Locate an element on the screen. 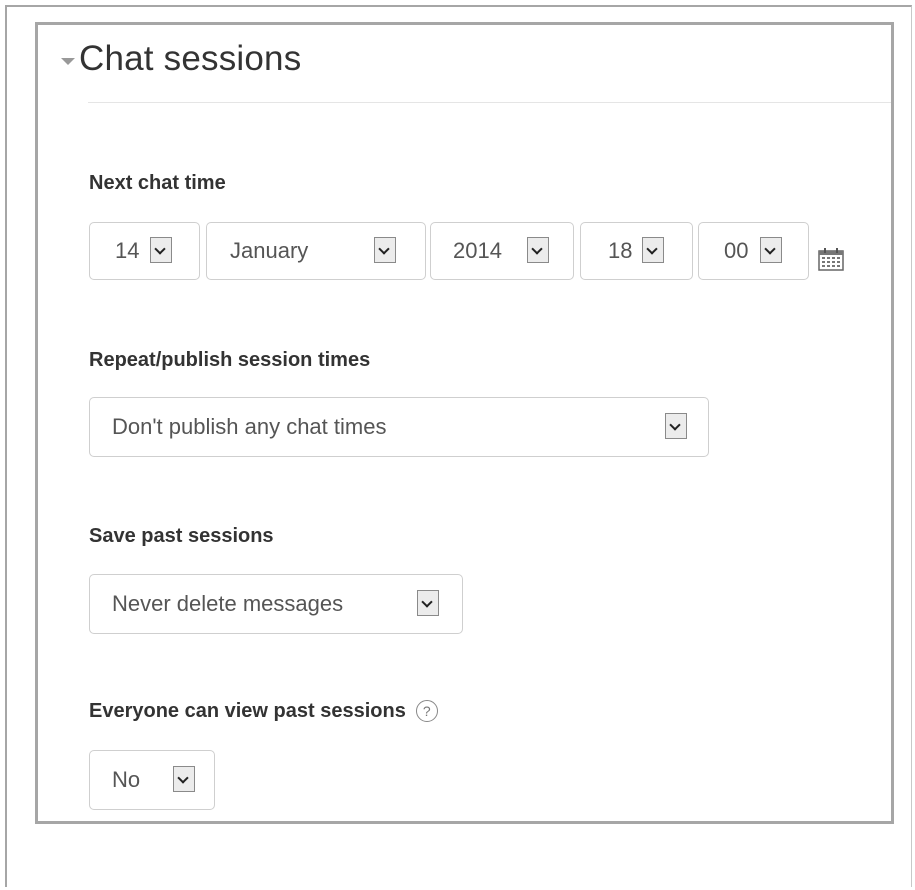  day-select: 14 is located at coordinates (144, 251).